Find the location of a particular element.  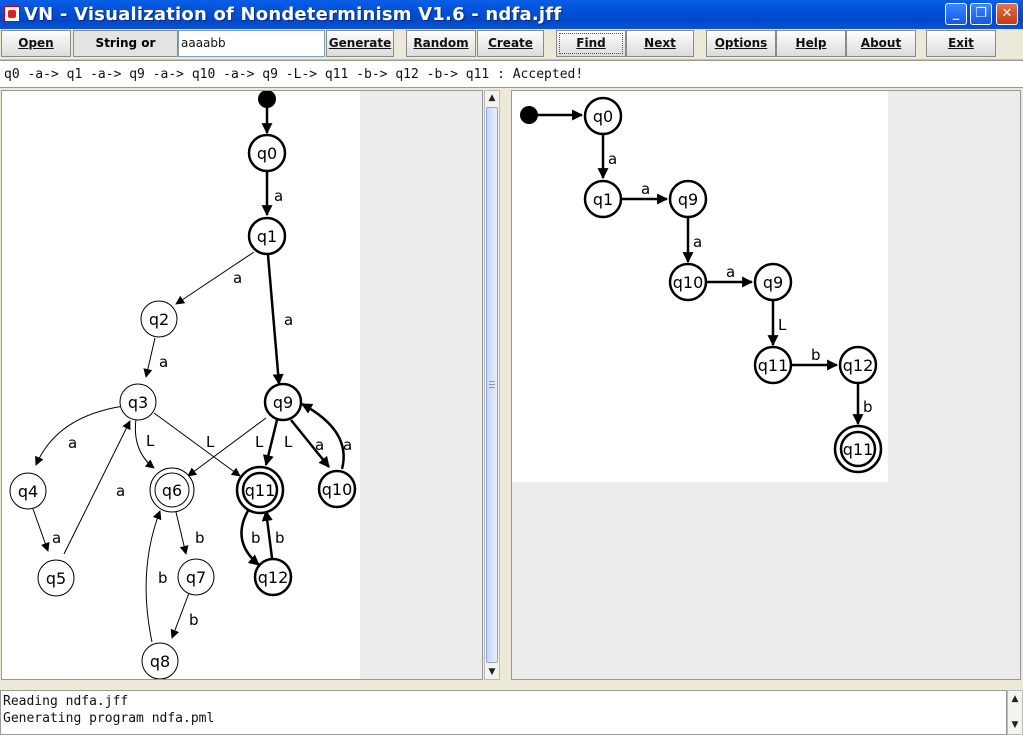

path-state-3: q9 is located at coordinates (688, 199).